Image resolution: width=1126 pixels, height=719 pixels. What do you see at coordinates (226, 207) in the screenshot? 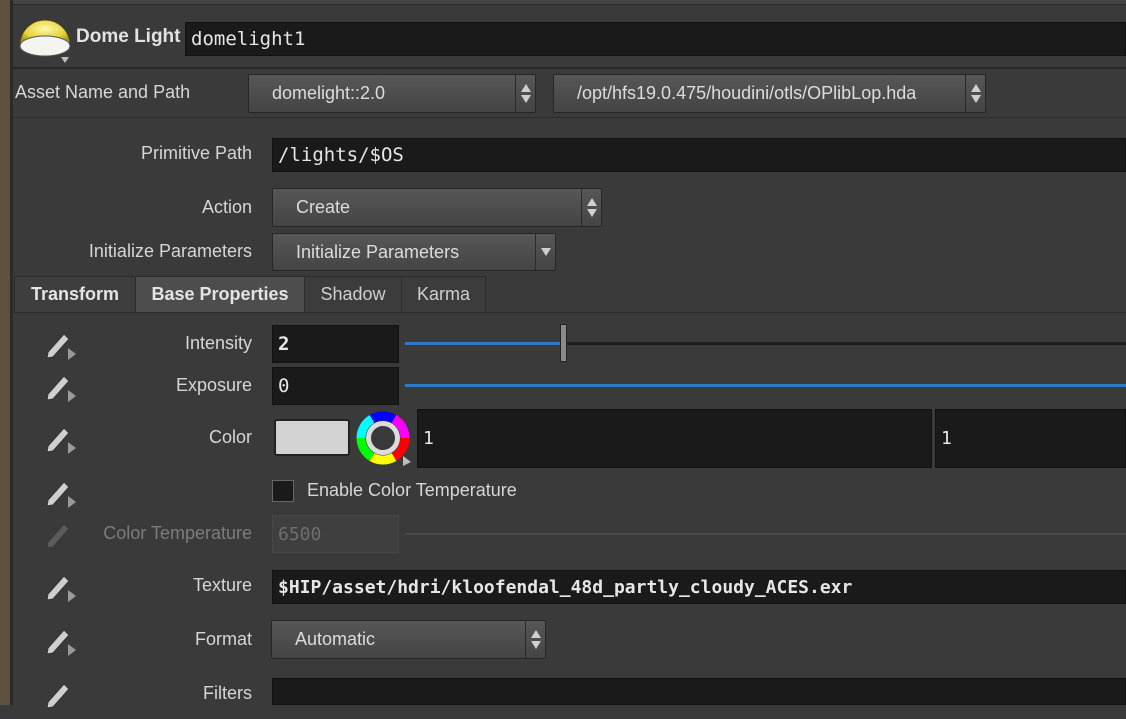
I see `action-label: Action` at bounding box center [226, 207].